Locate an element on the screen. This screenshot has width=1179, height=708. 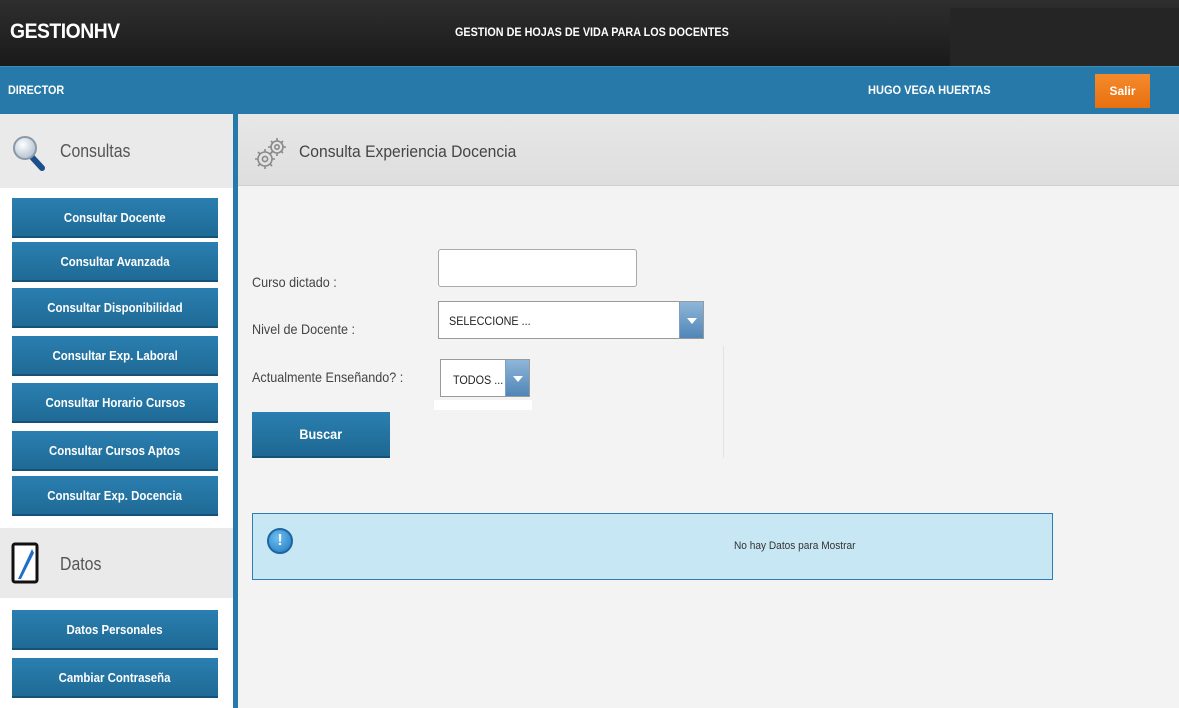
logout-button: Salir is located at coordinates (1122, 91).